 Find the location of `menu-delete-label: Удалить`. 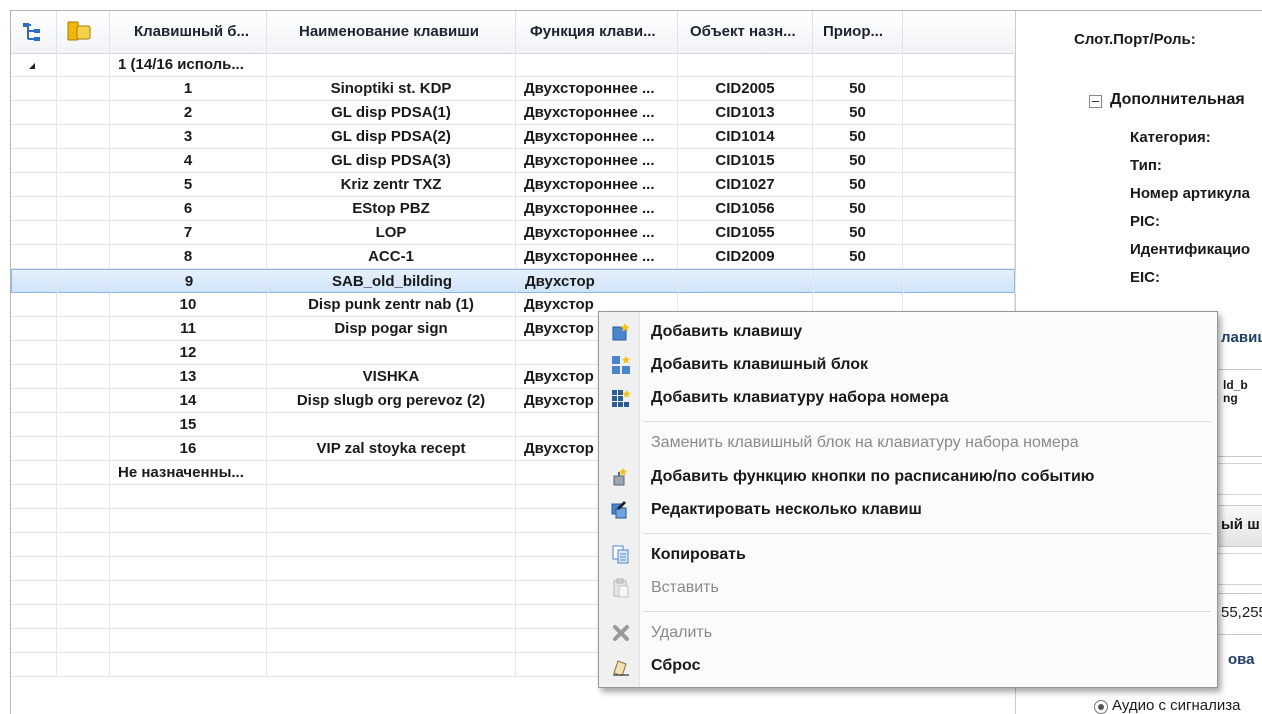

menu-delete-label: Удалить is located at coordinates (682, 632).